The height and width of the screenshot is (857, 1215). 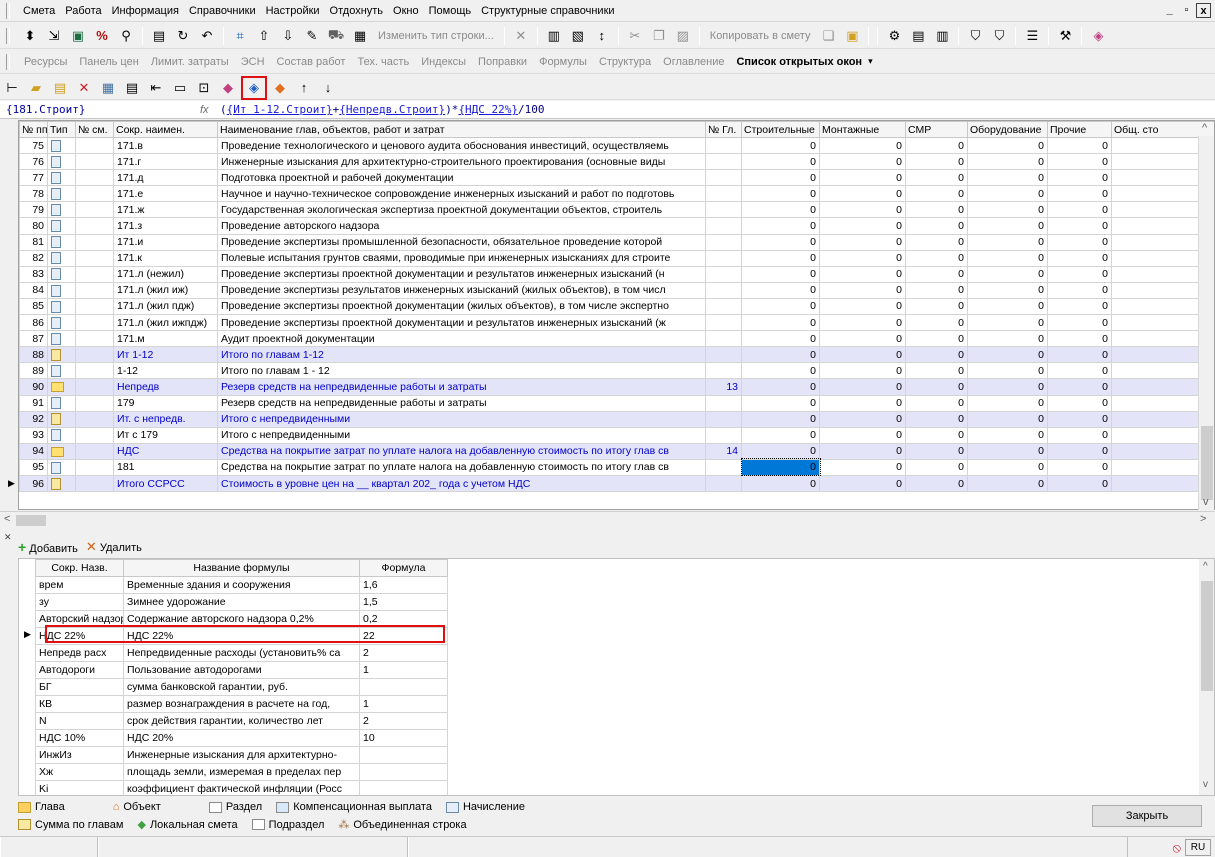 What do you see at coordinates (78, 36) in the screenshot?
I see `excel-icon: ▣` at bounding box center [78, 36].